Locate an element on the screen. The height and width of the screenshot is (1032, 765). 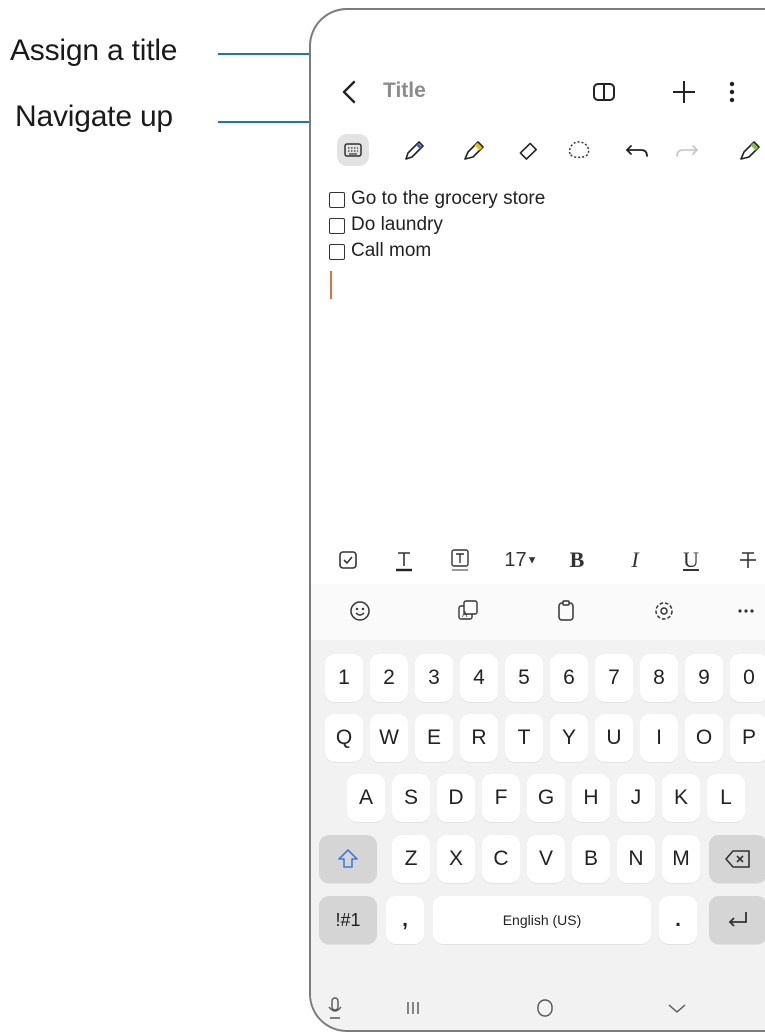
key-l: L is located at coordinates (726, 798).